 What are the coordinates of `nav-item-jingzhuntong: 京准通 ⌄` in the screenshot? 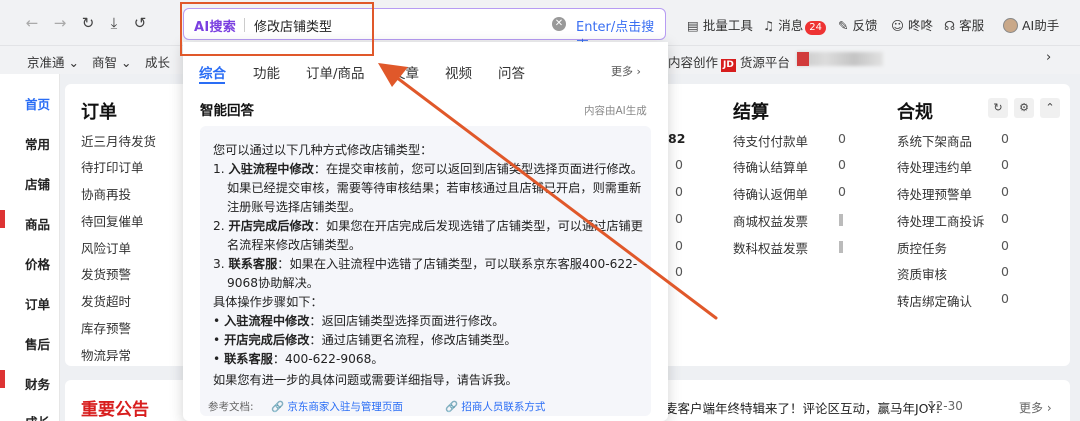 It's located at (53, 61).